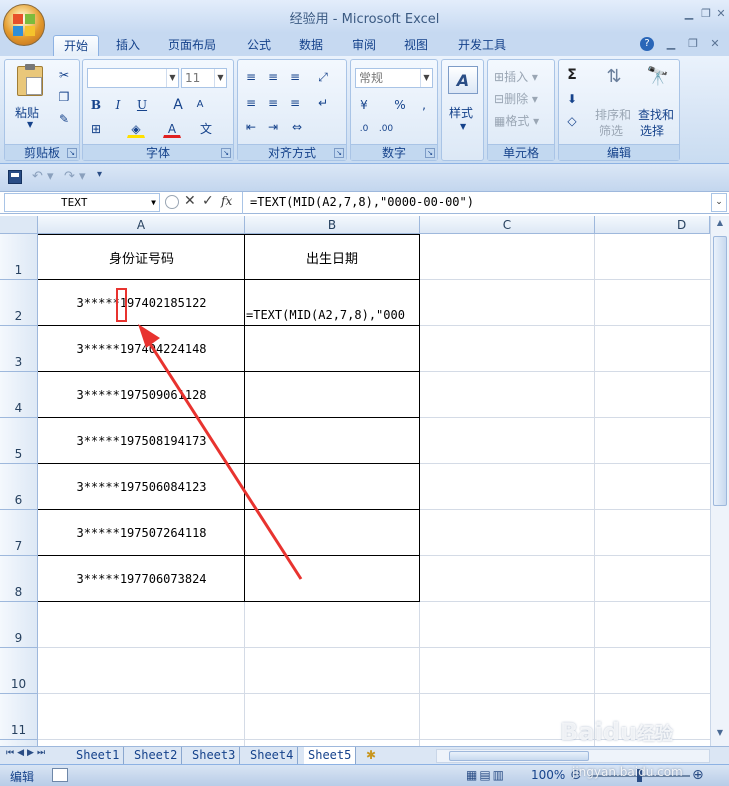  Describe the element at coordinates (30, 124) in the screenshot. I see `paste-dropdown-icon: ▼` at that location.